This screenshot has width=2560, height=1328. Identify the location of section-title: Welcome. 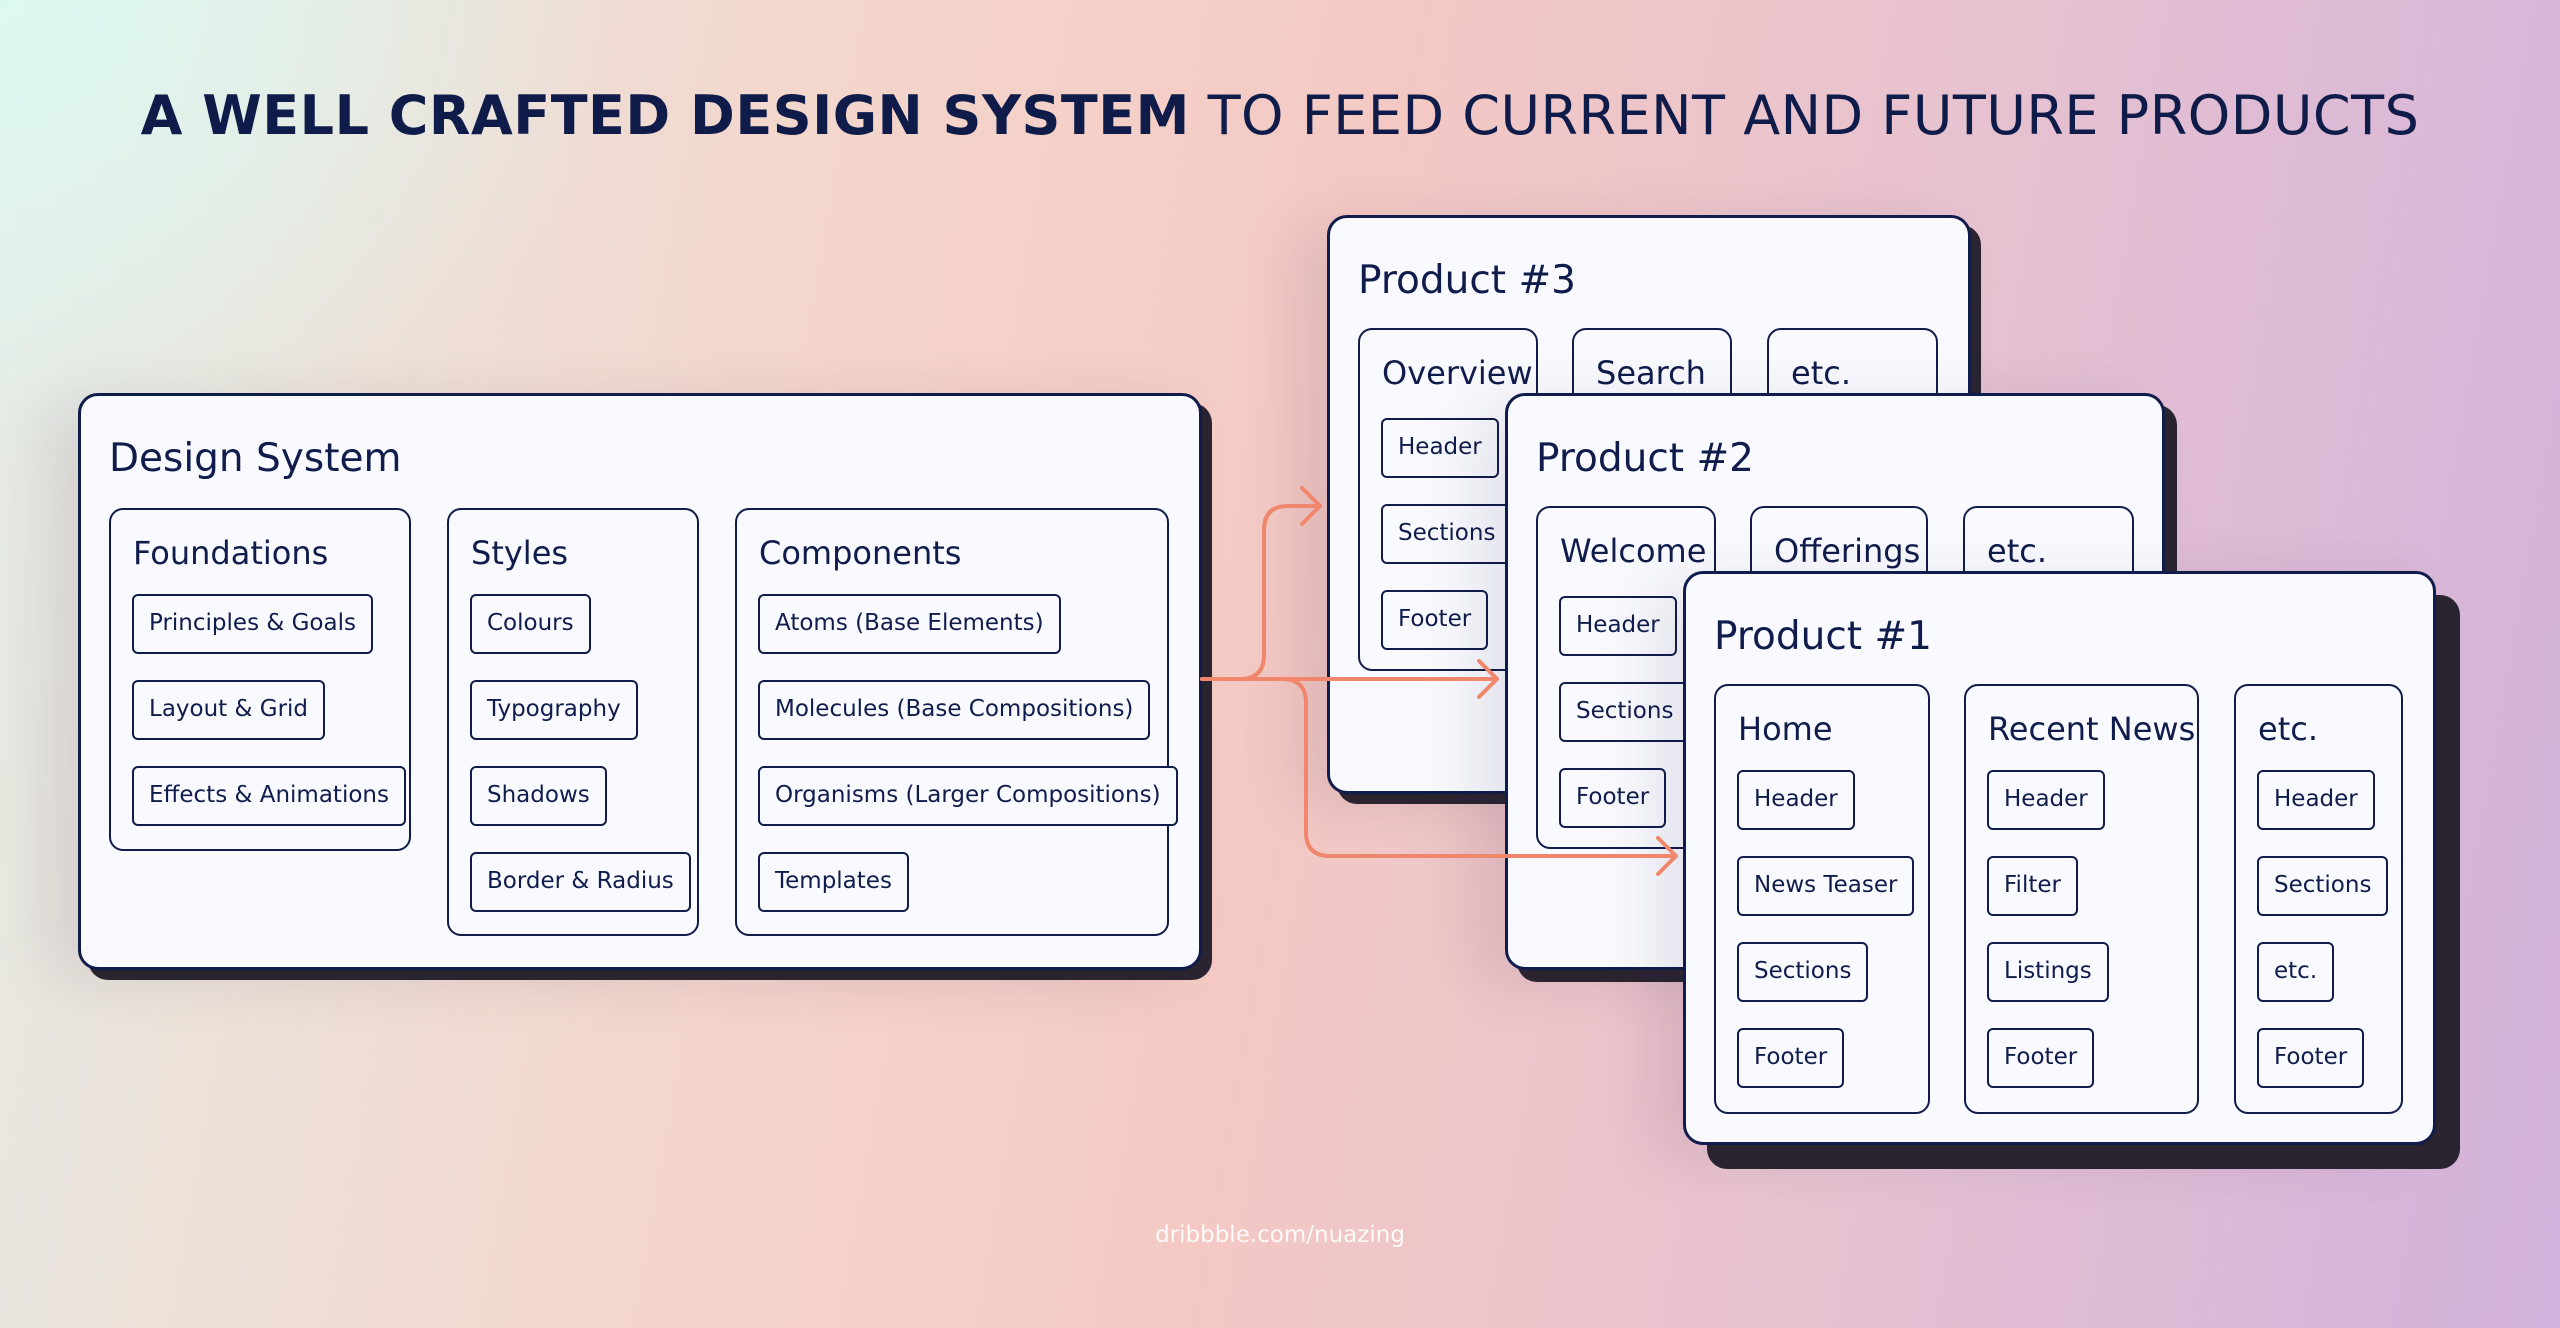
(1633, 551).